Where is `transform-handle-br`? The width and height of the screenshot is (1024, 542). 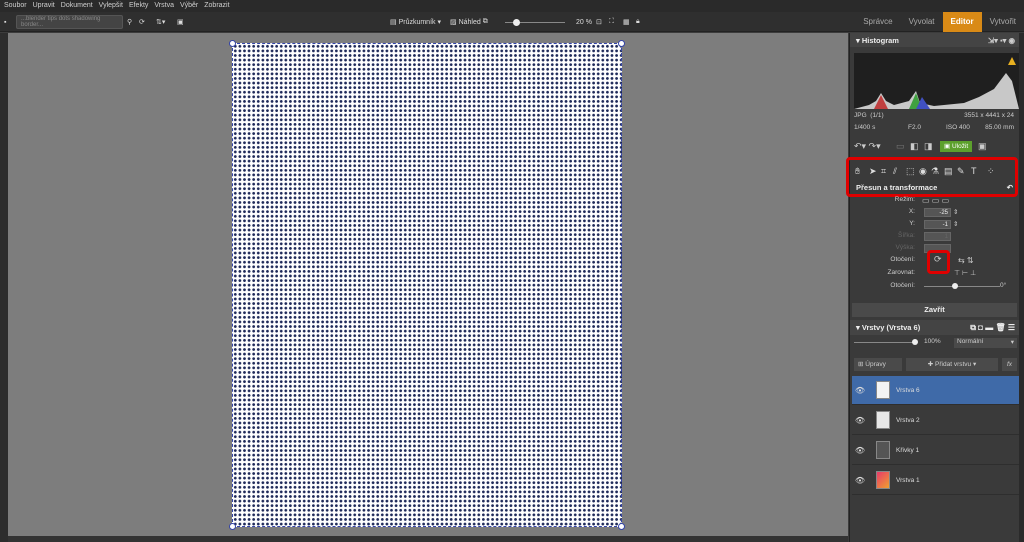
transform-handle-br is located at coordinates (621, 526).